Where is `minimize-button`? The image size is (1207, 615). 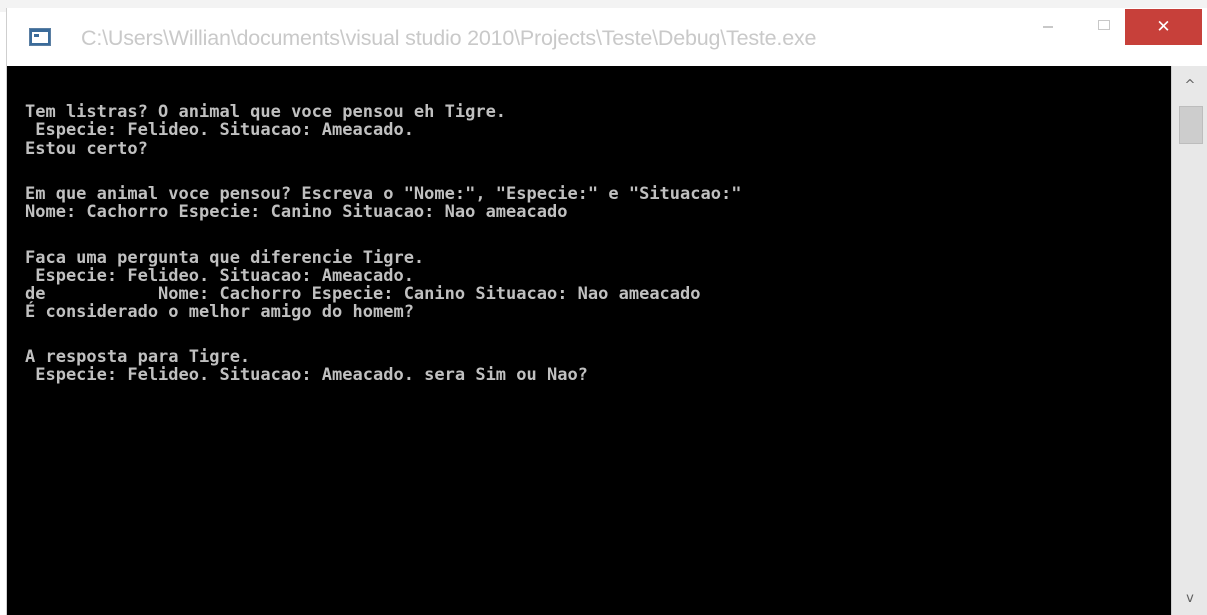 minimize-button is located at coordinates (1048, 30).